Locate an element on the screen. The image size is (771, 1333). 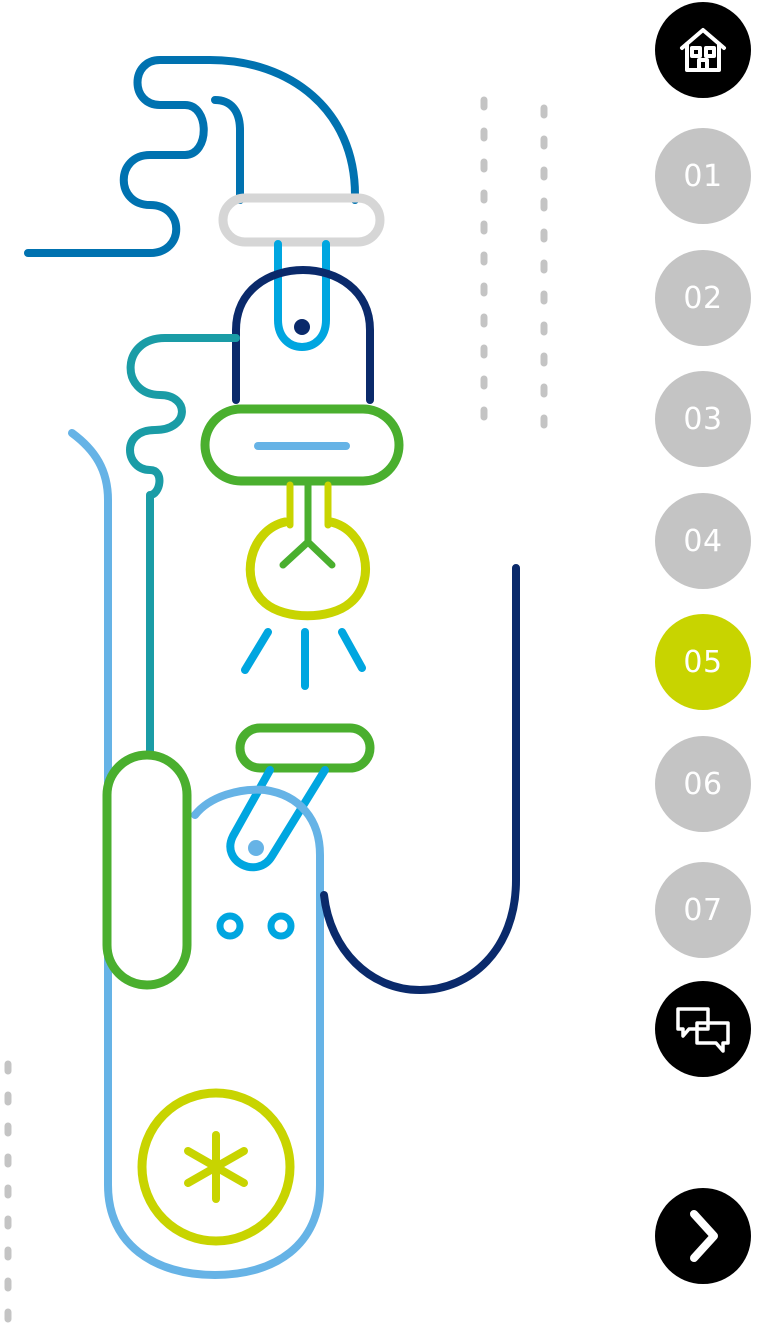
section-04-label: 04 is located at coordinates (703, 541).